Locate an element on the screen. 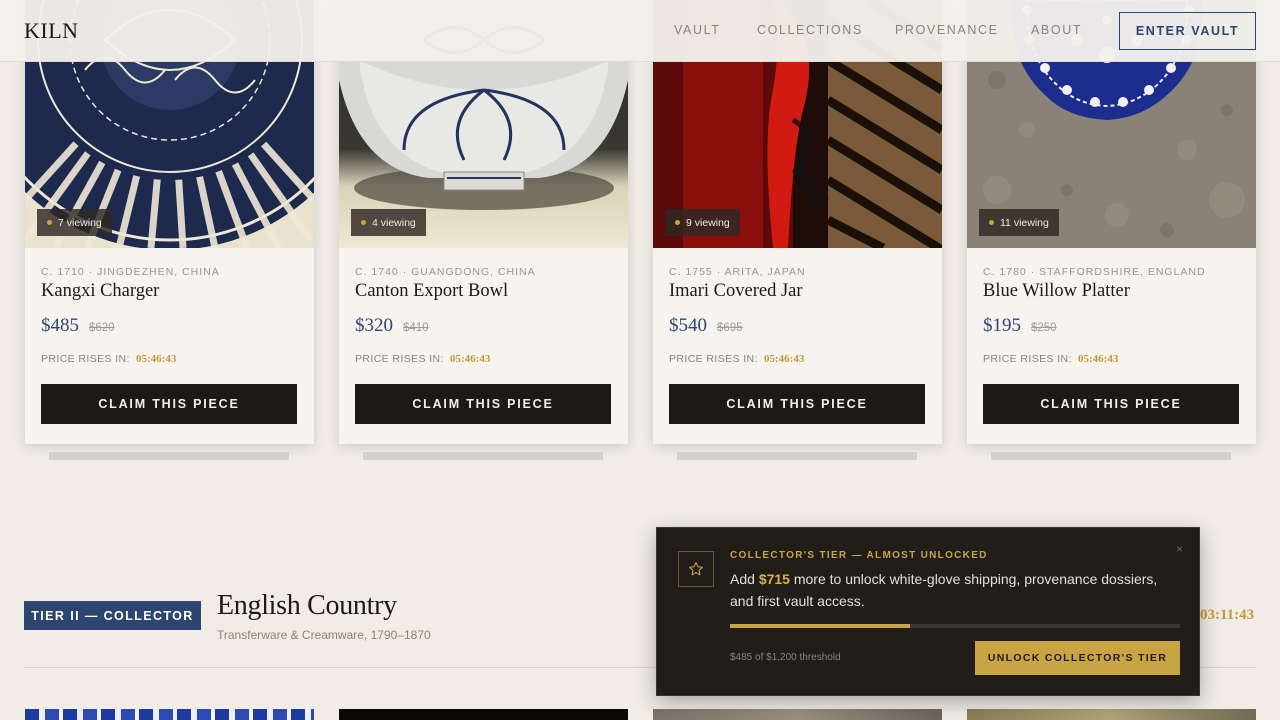 The width and height of the screenshot is (1280, 720). product-name: Imari Covered Jar is located at coordinates (736, 291).